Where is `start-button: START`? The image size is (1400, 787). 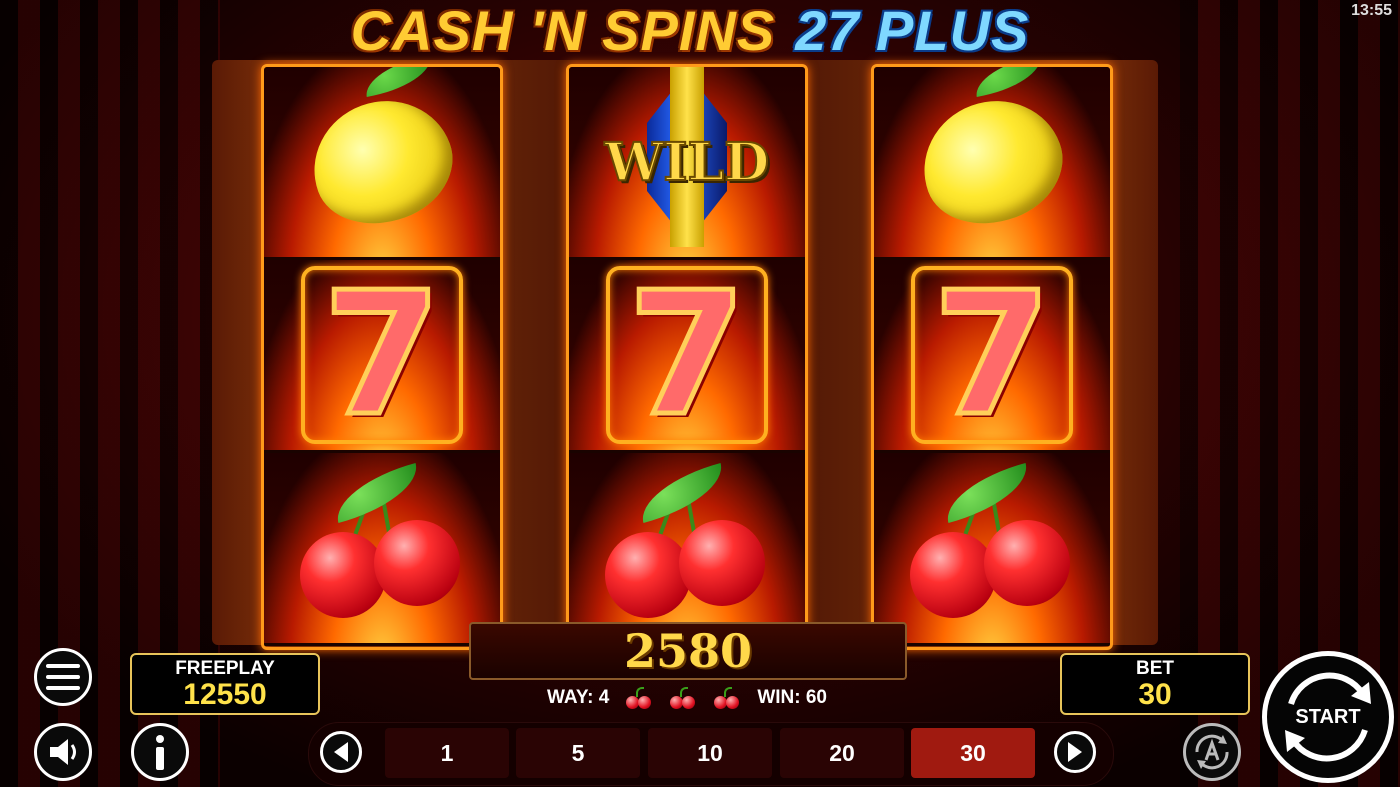 start-button: START is located at coordinates (1328, 717).